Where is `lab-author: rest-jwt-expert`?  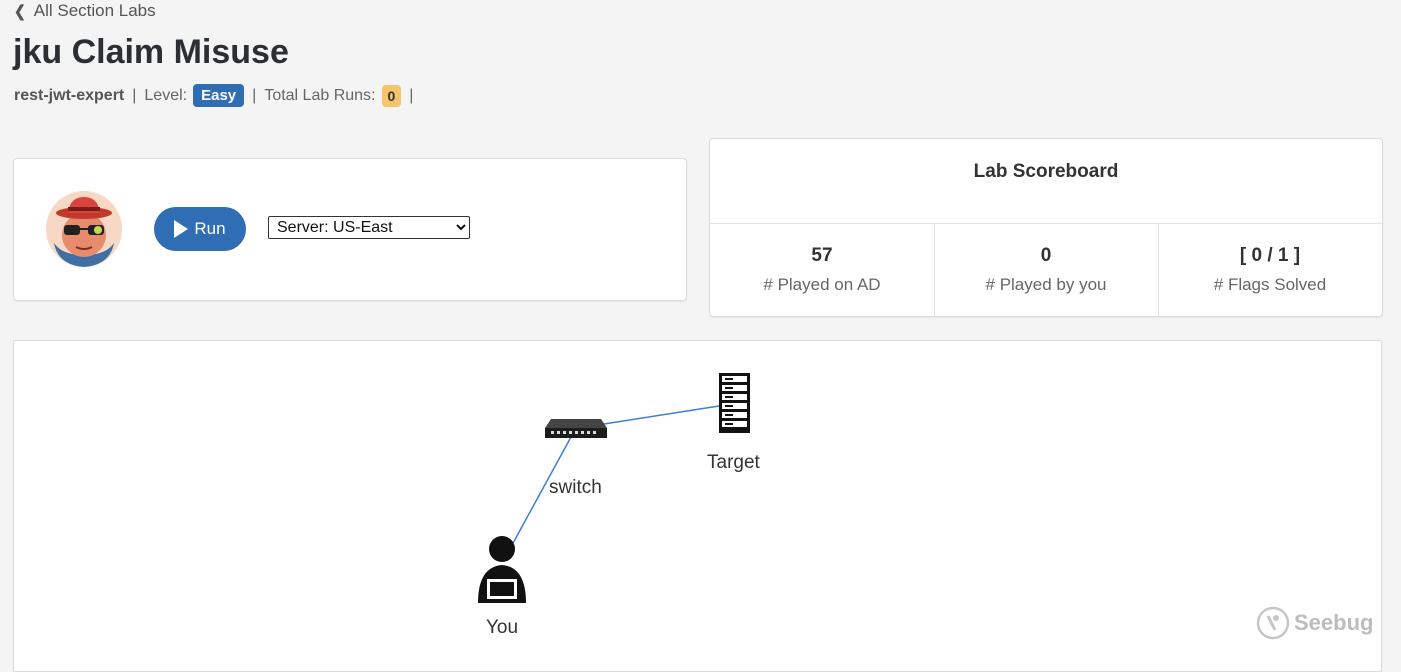
lab-author: rest-jwt-expert is located at coordinates (69, 95).